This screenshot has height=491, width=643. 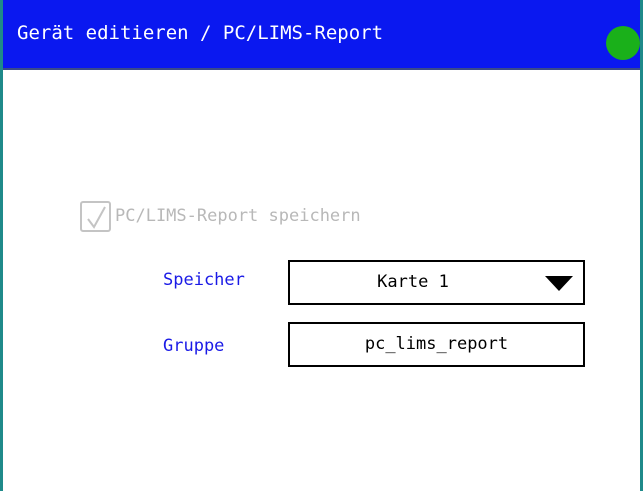 I want to click on save-report-label: PC/LIMS-Report speichern, so click(x=238, y=216).